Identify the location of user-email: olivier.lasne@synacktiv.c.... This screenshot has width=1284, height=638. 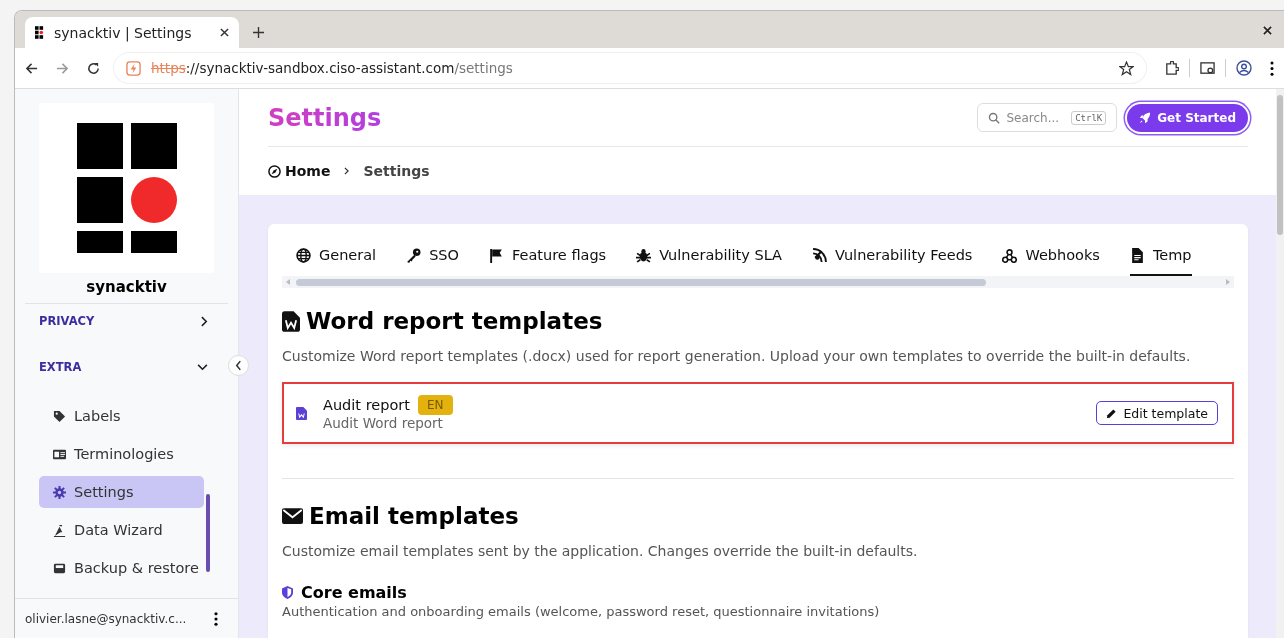
(106, 618).